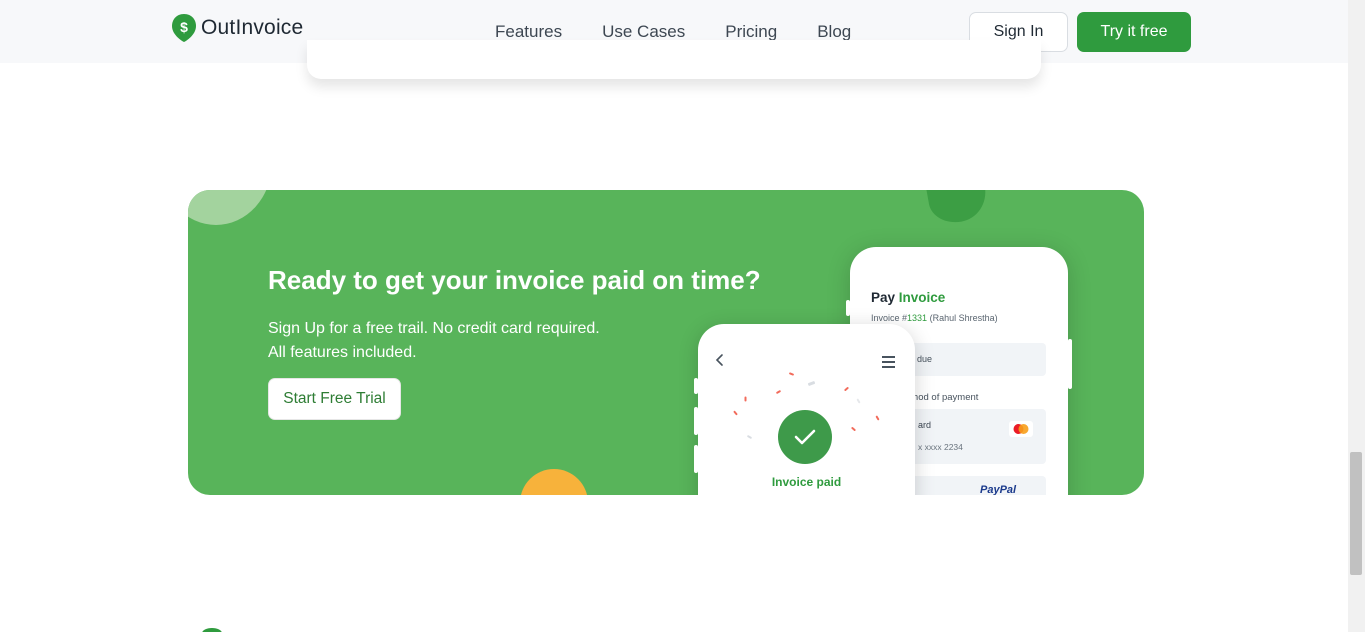  What do you see at coordinates (925, 425) in the screenshot?
I see `card-label: ard` at bounding box center [925, 425].